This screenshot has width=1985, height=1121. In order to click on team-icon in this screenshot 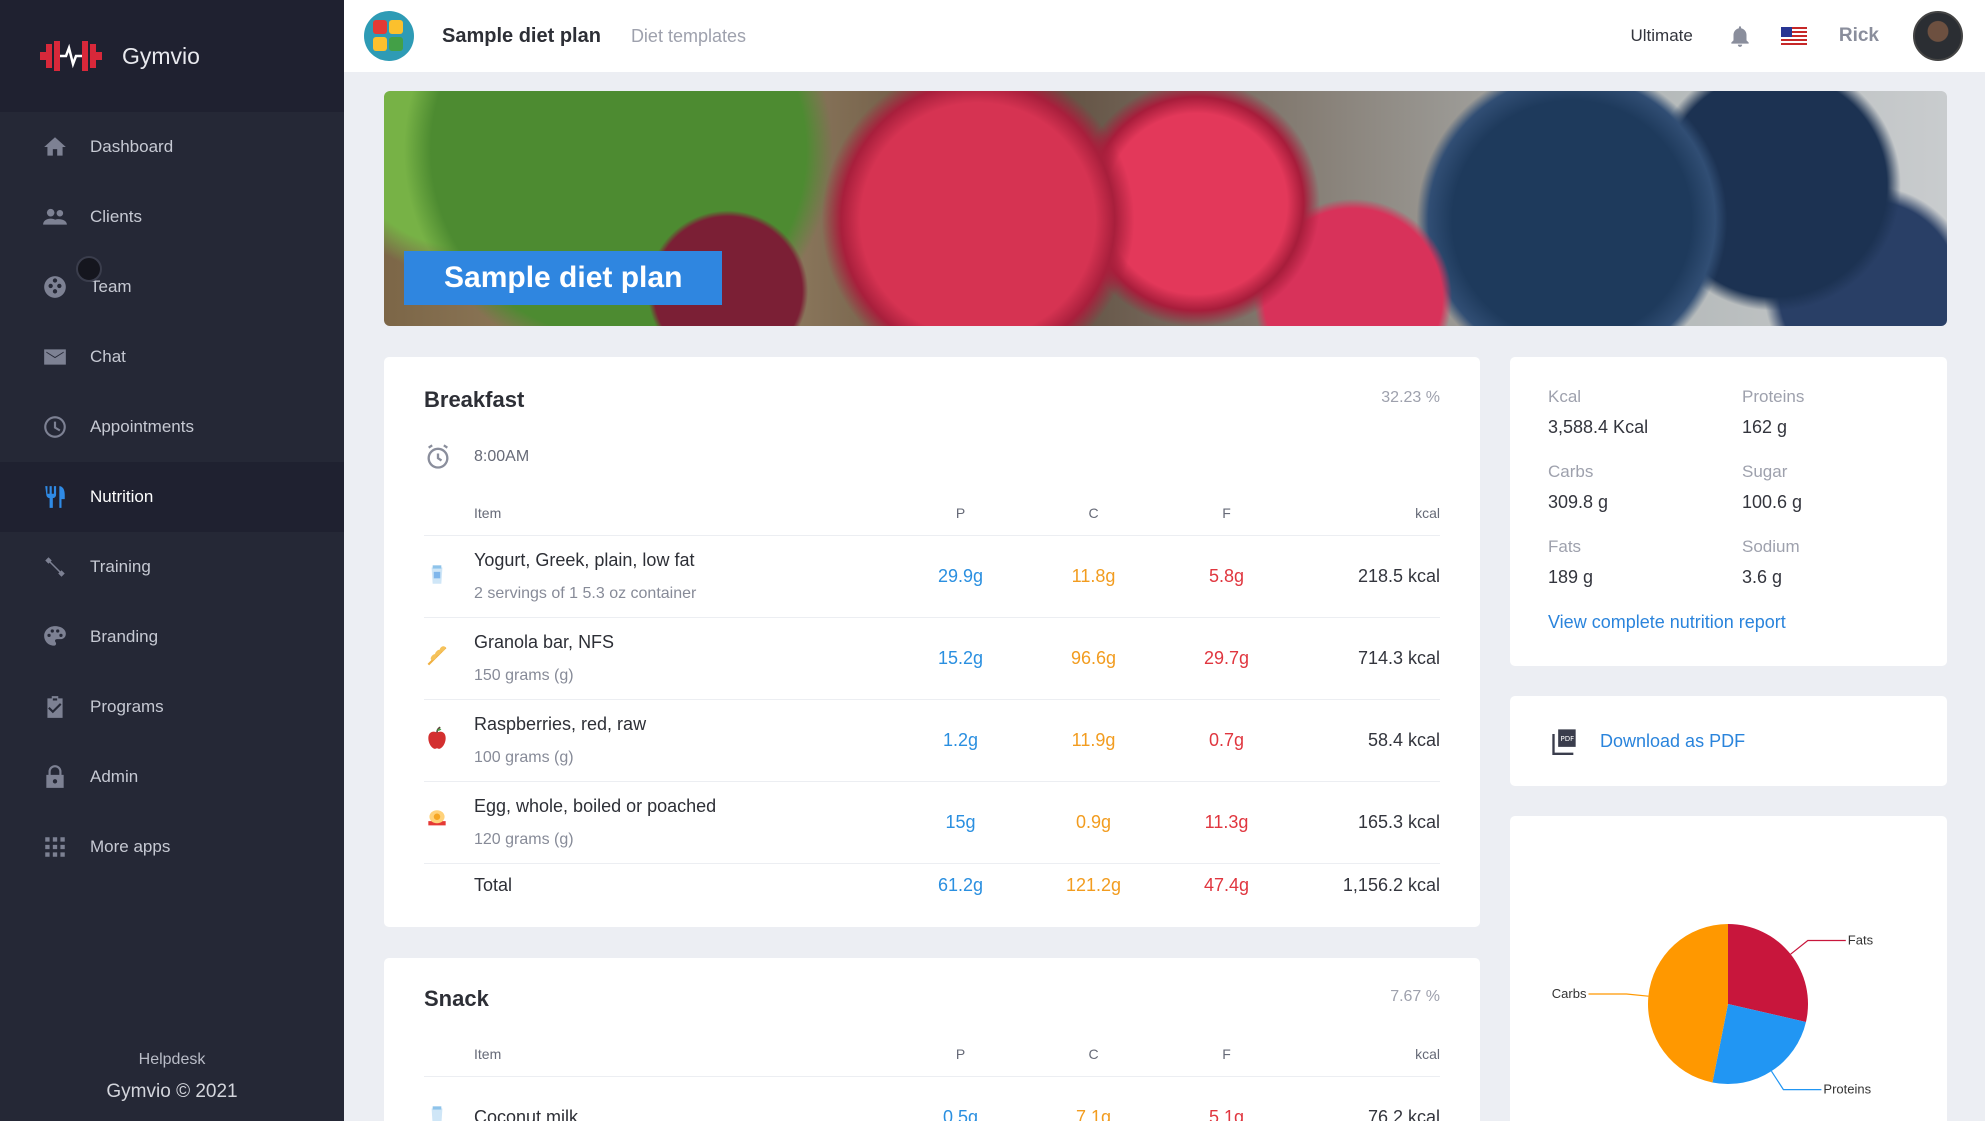, I will do `click(55, 287)`.